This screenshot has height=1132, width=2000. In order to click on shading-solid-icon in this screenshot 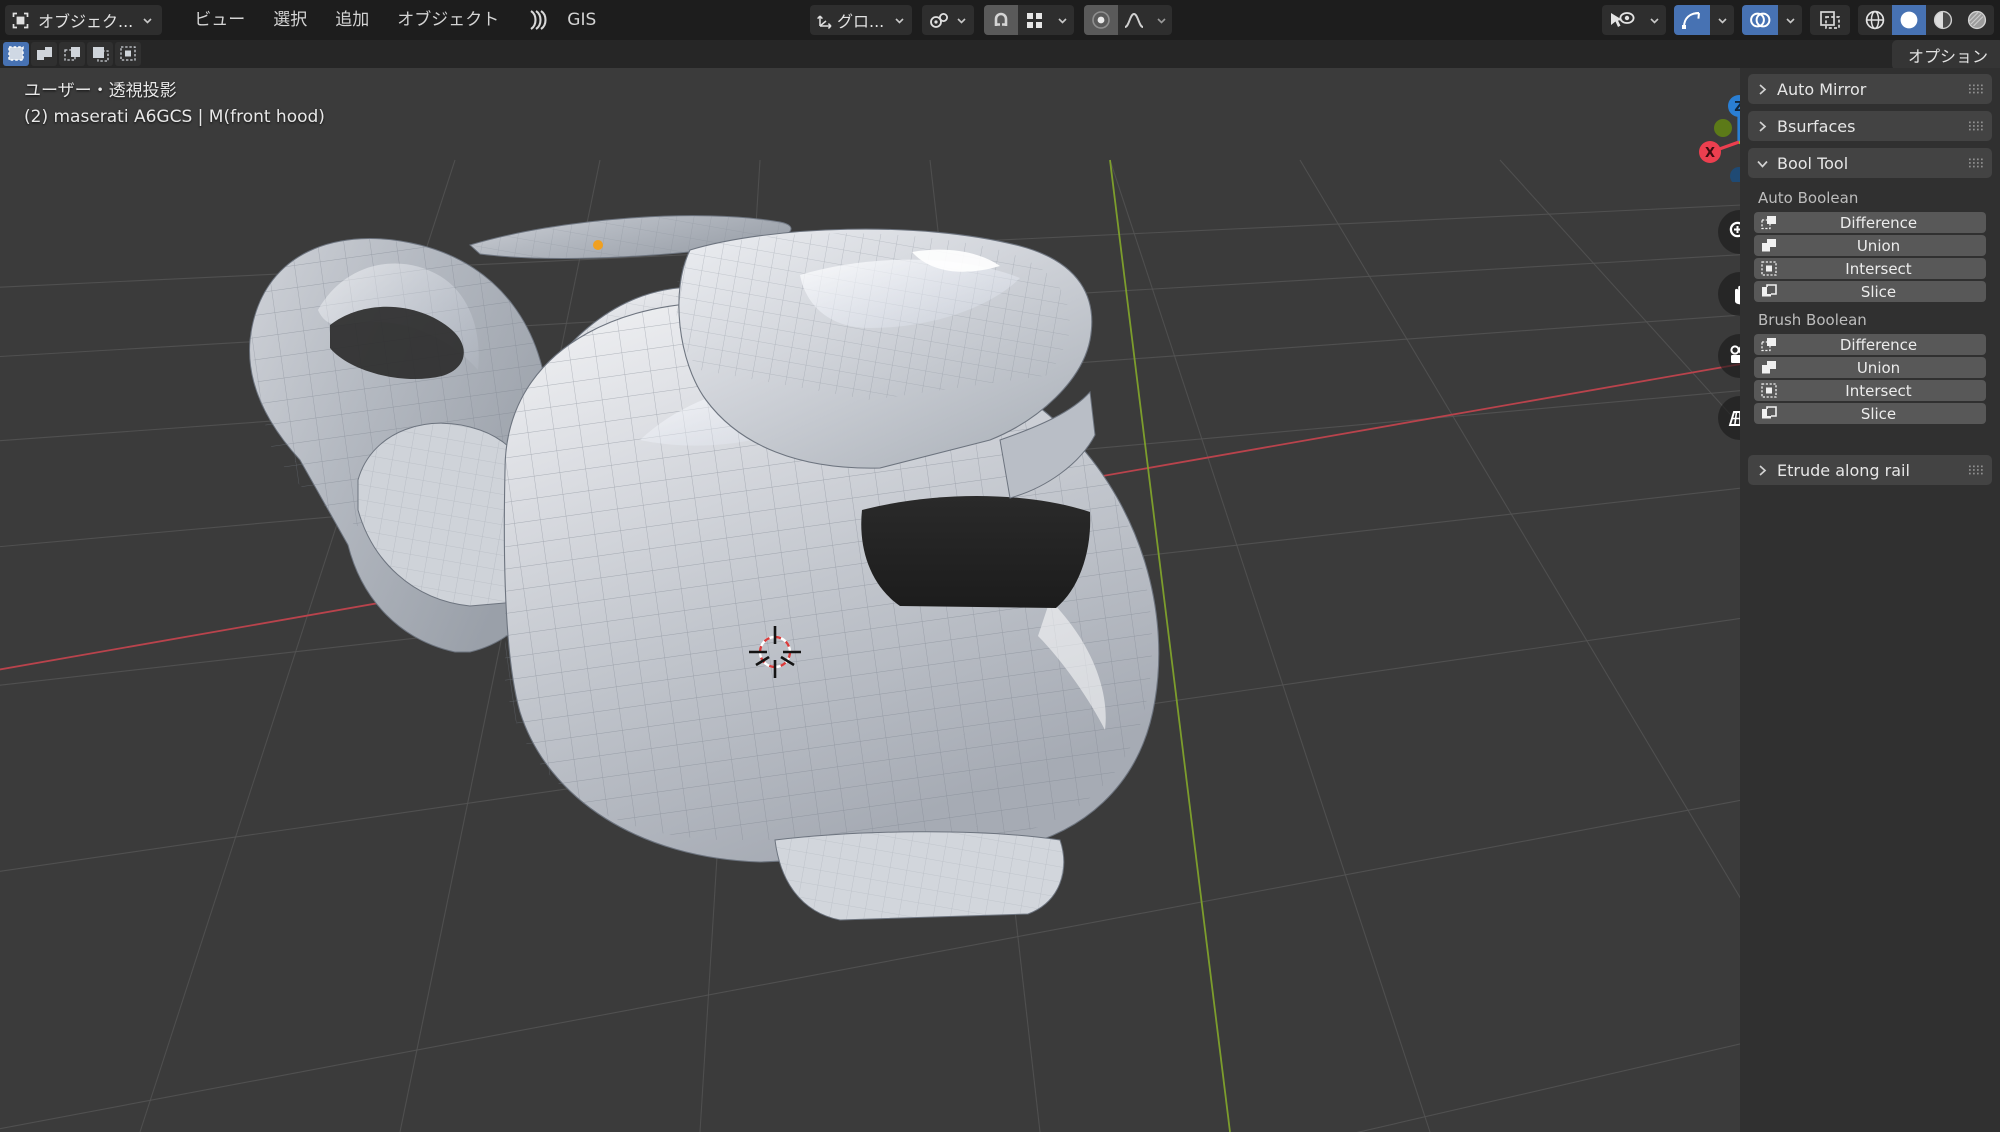, I will do `click(1909, 20)`.